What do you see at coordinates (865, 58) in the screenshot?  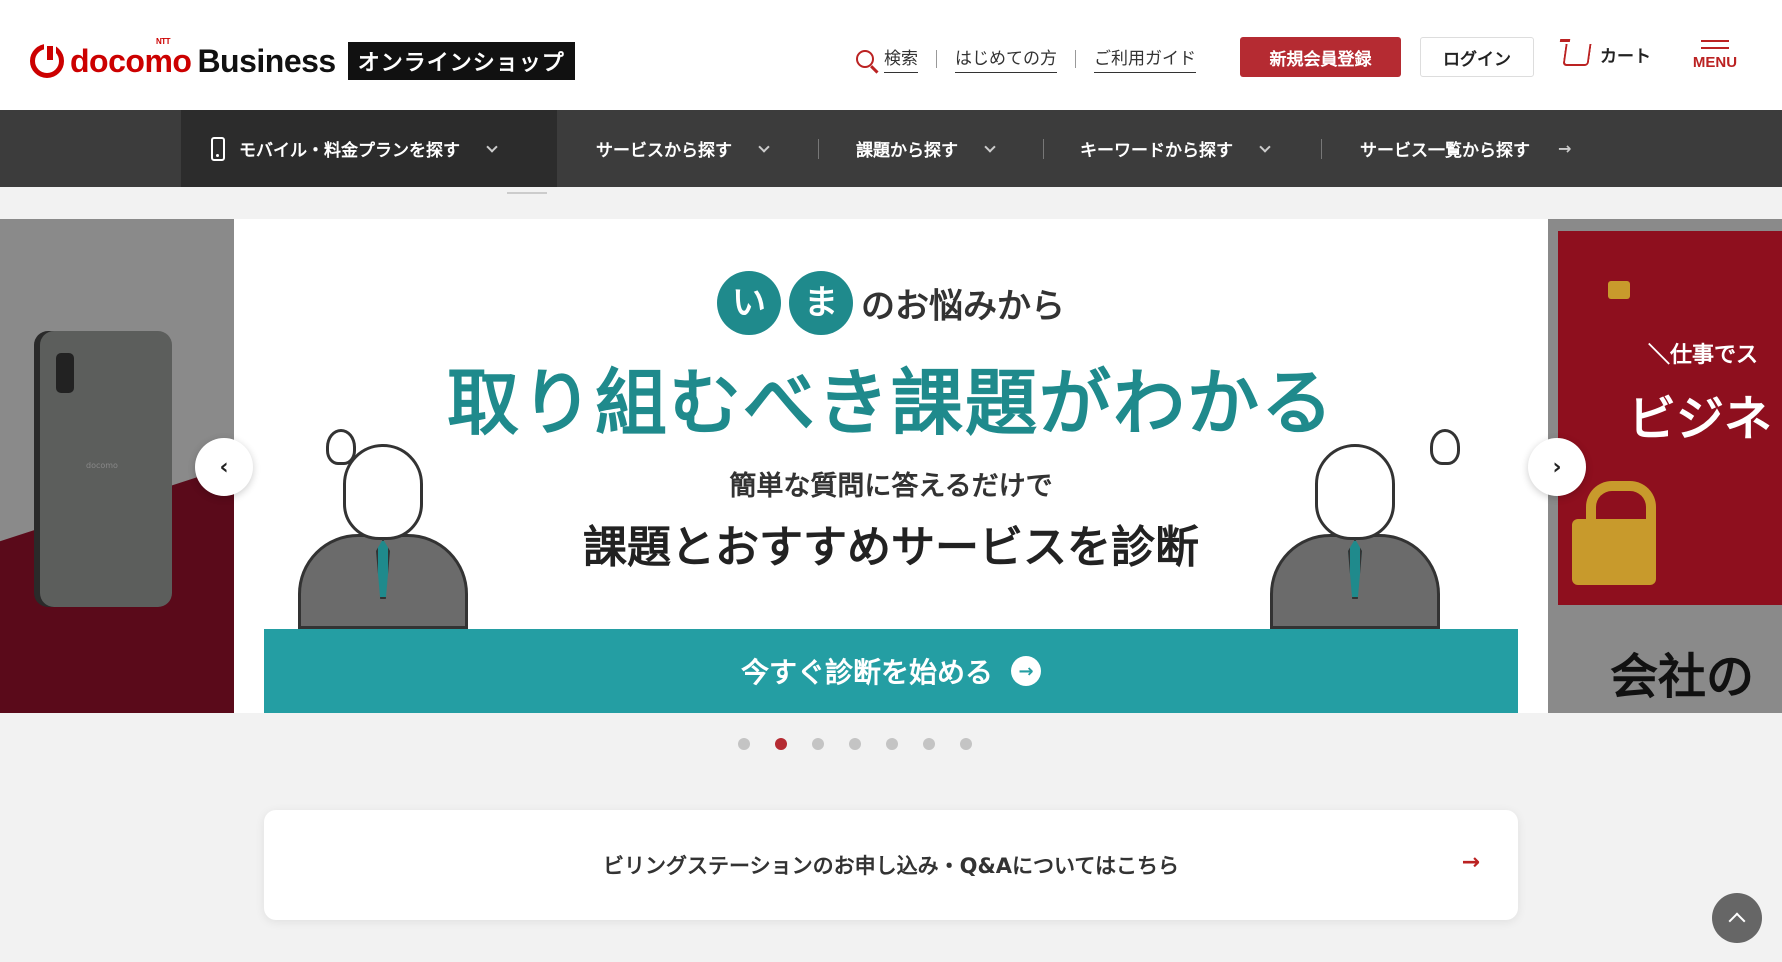 I see `search-icon` at bounding box center [865, 58].